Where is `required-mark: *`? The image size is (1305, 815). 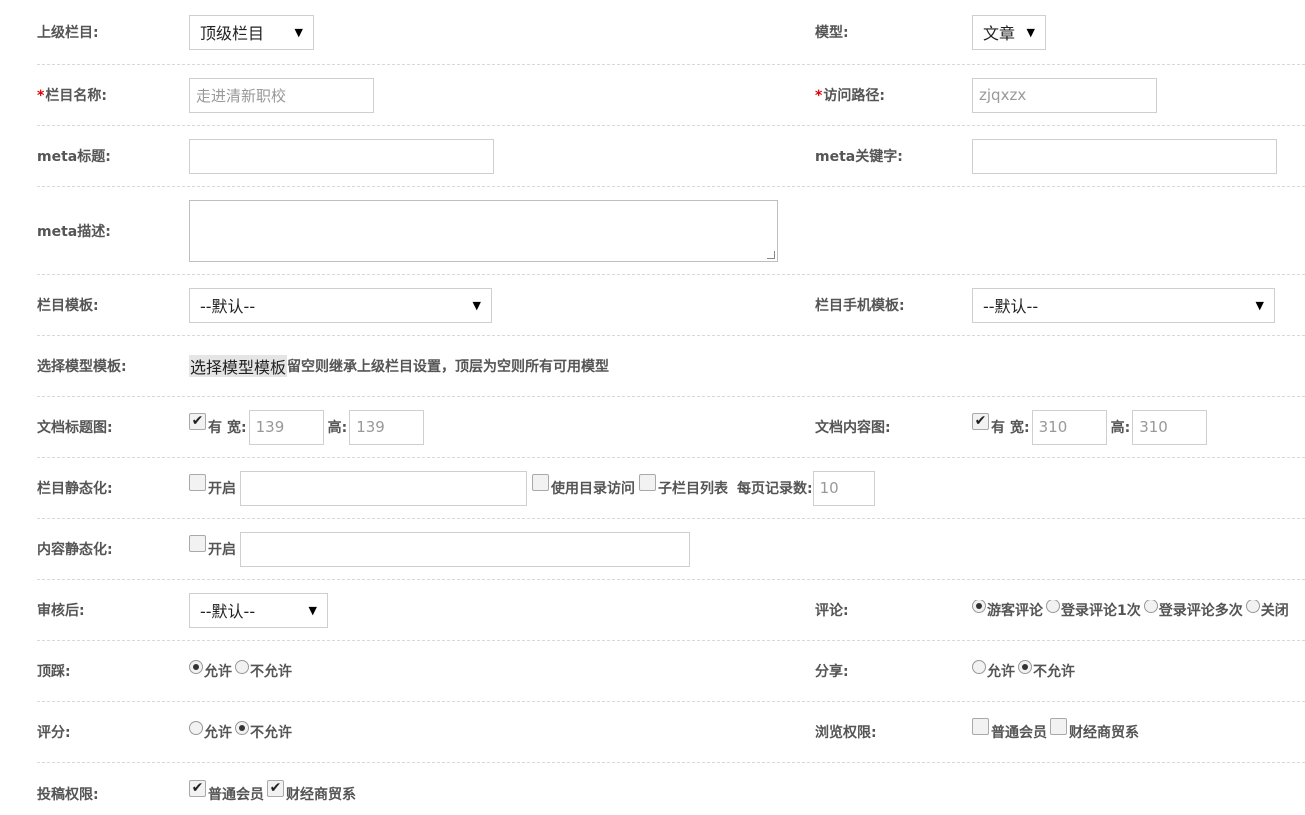 required-mark: * is located at coordinates (819, 96).